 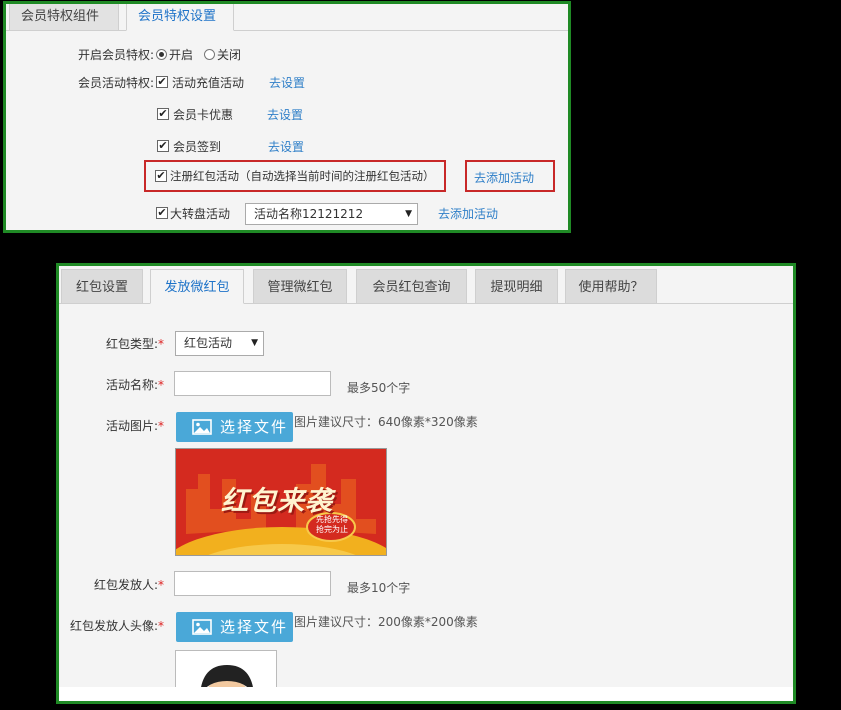 I want to click on tab-withdraw-details: 提现明细, so click(x=516, y=286).